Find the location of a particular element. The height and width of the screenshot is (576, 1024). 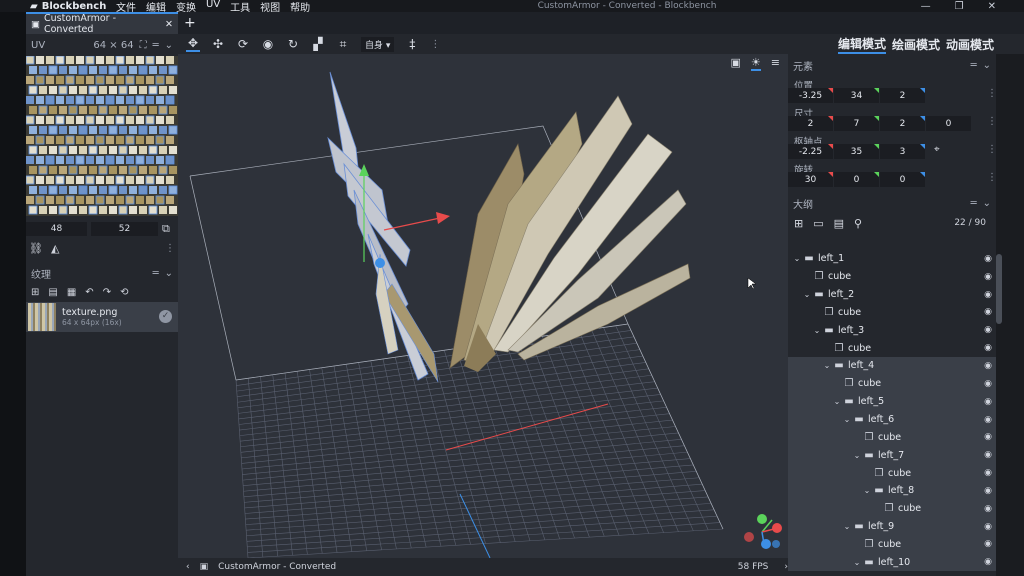

sun-icon: ☀ is located at coordinates (755, 63).